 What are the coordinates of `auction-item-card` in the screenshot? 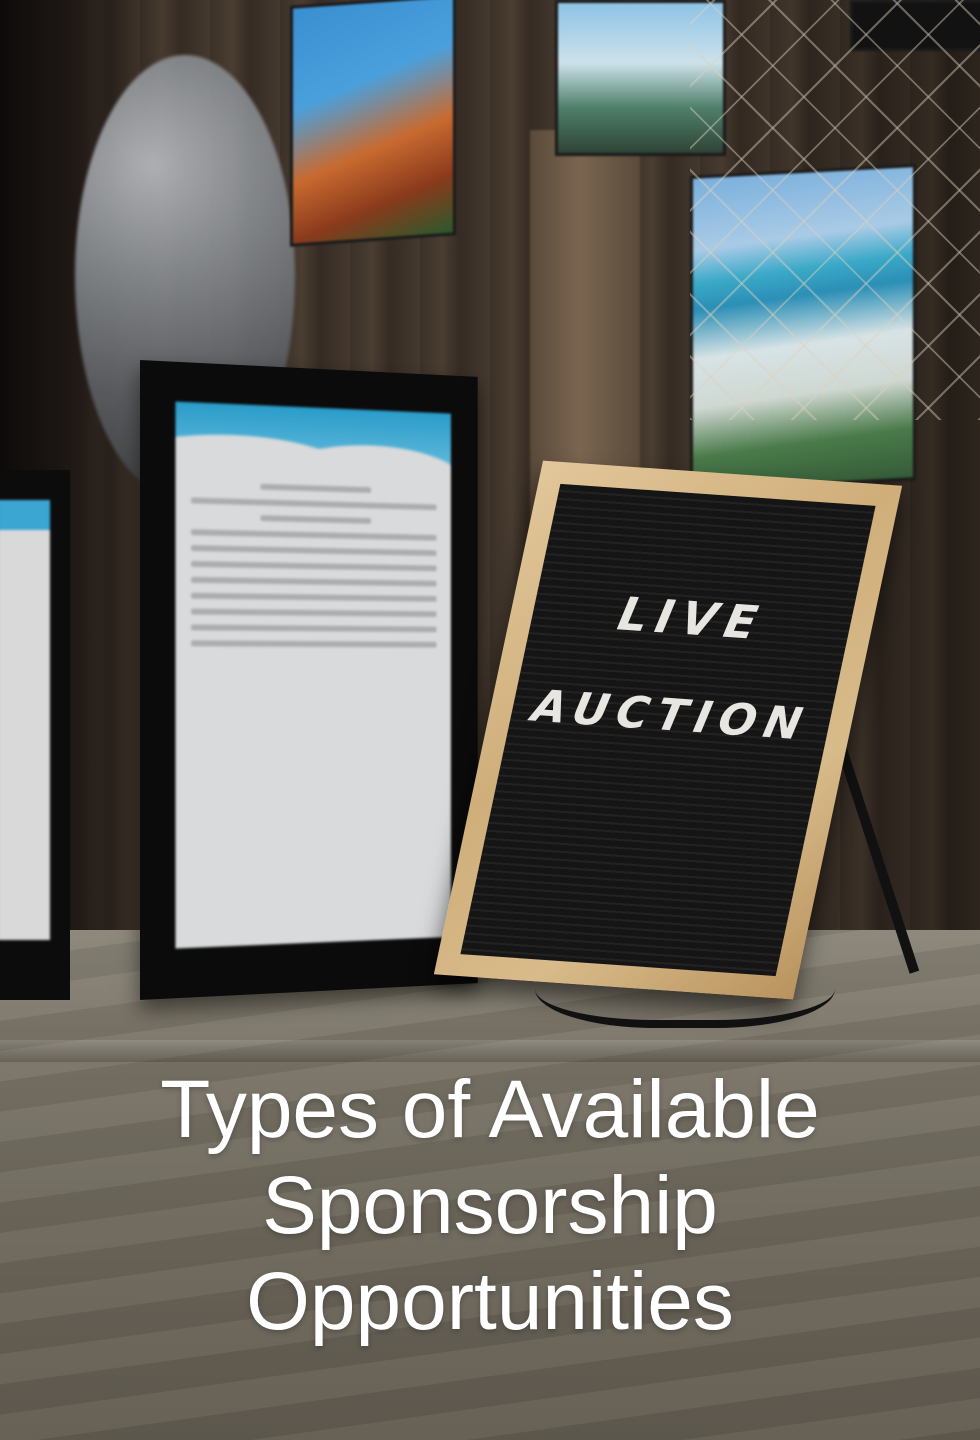 It's located at (313, 675).